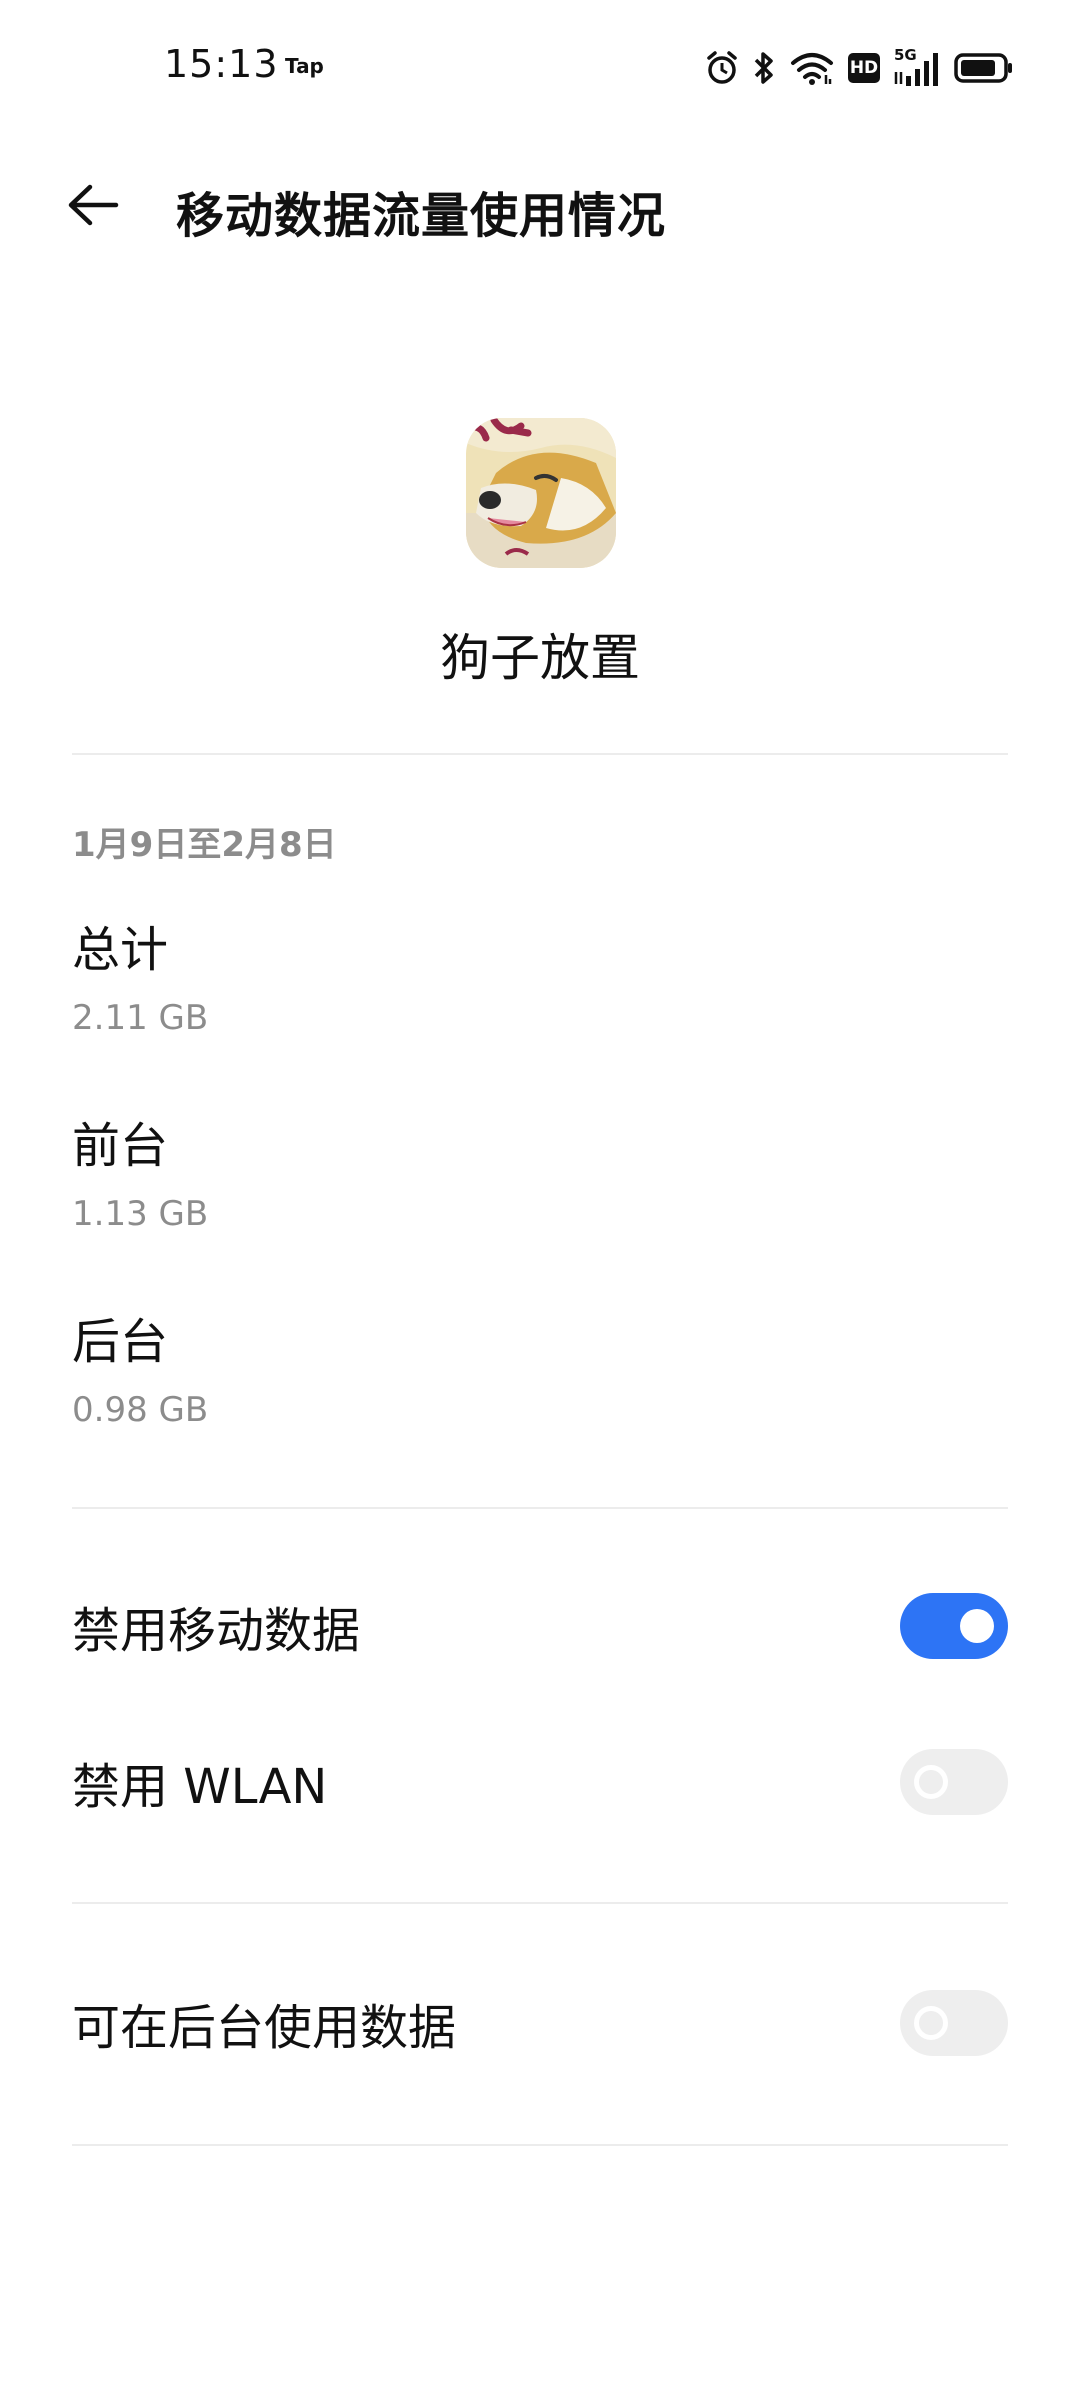 The height and width of the screenshot is (2400, 1080). Describe the element at coordinates (954, 1626) in the screenshot. I see `disable-mobile-data-toggle` at that location.